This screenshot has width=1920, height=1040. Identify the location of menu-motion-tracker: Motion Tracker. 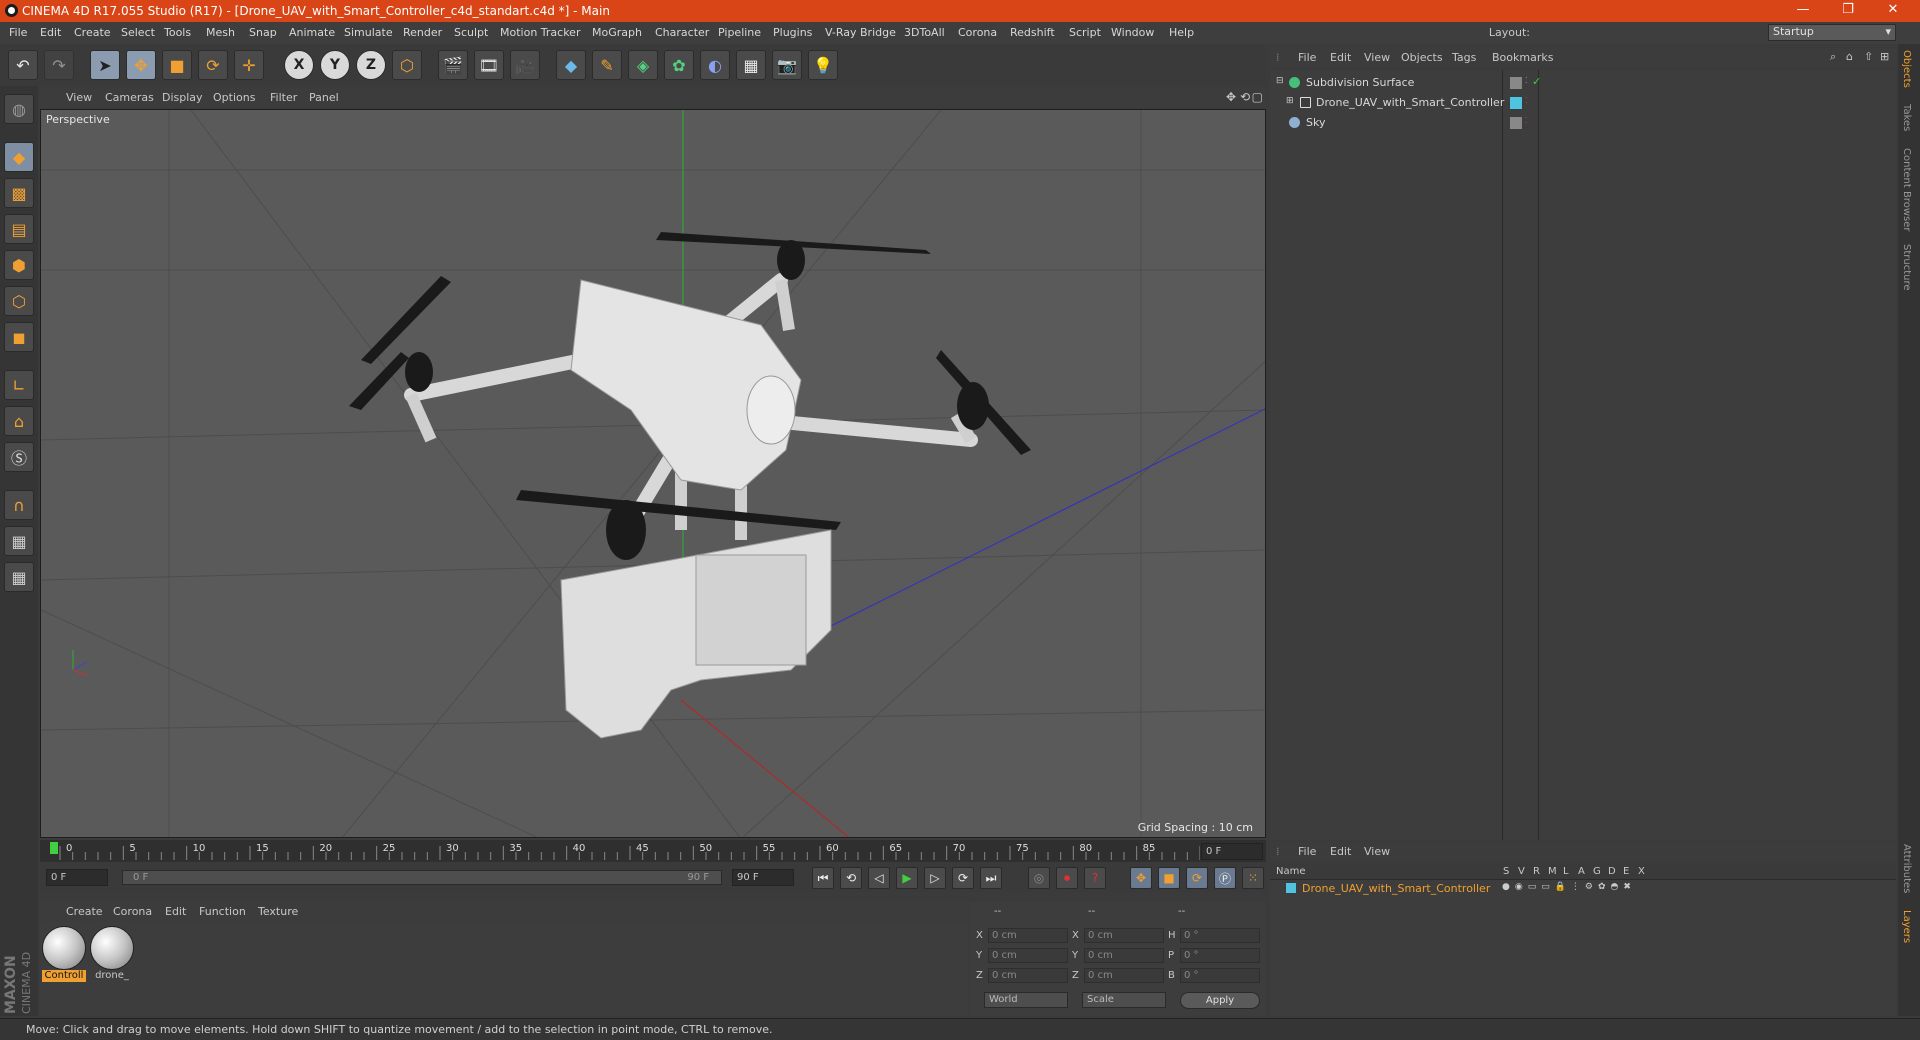
(540, 32).